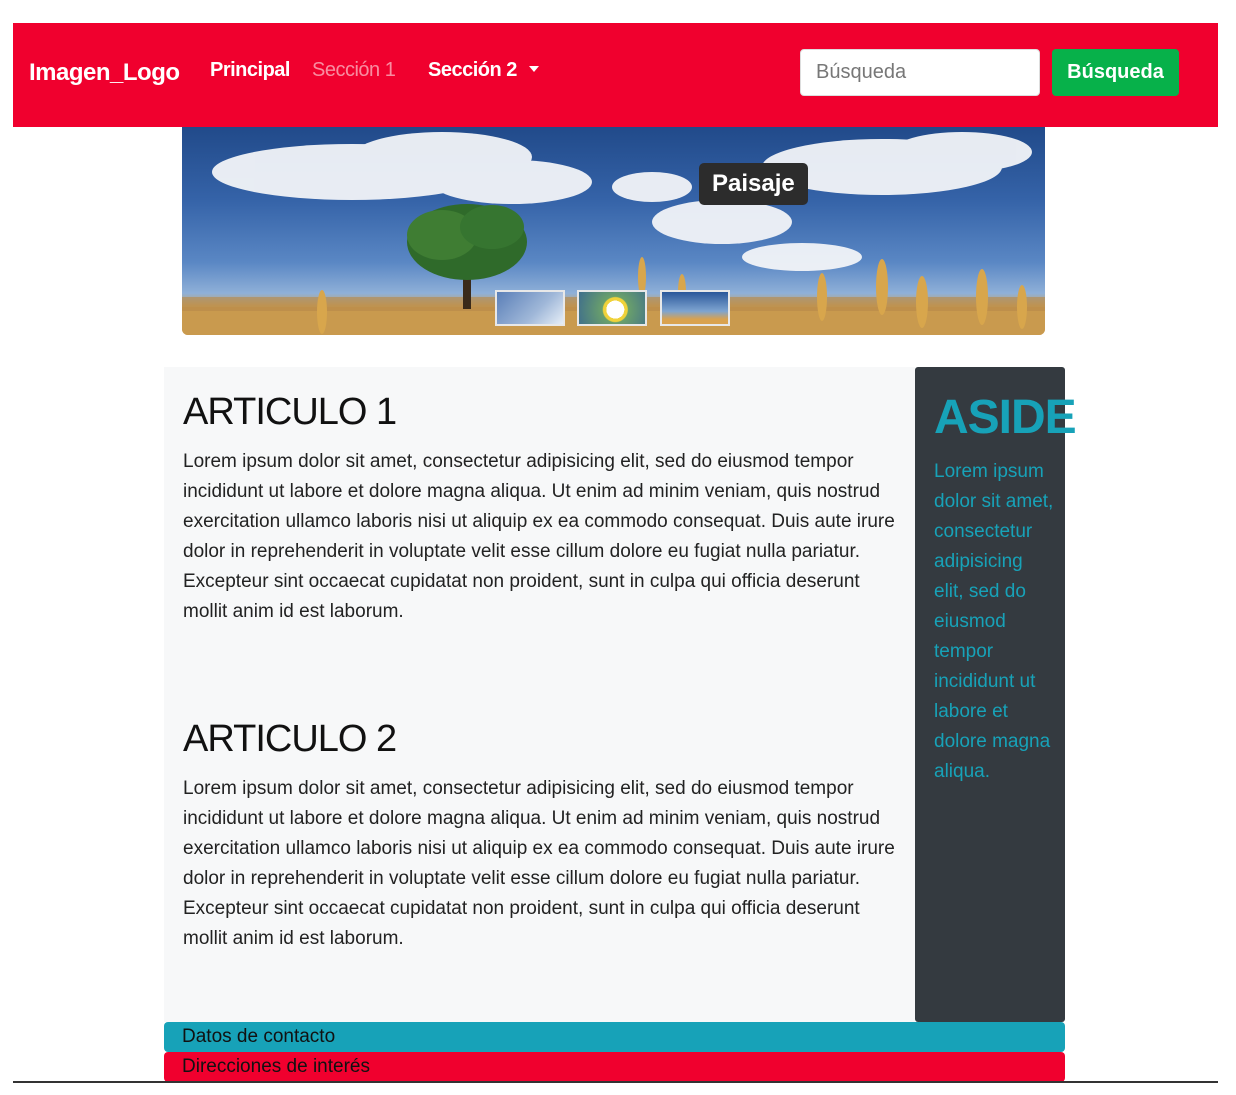 This screenshot has width=1236, height=1095. I want to click on image-carousel: Paisaje, so click(613, 231).